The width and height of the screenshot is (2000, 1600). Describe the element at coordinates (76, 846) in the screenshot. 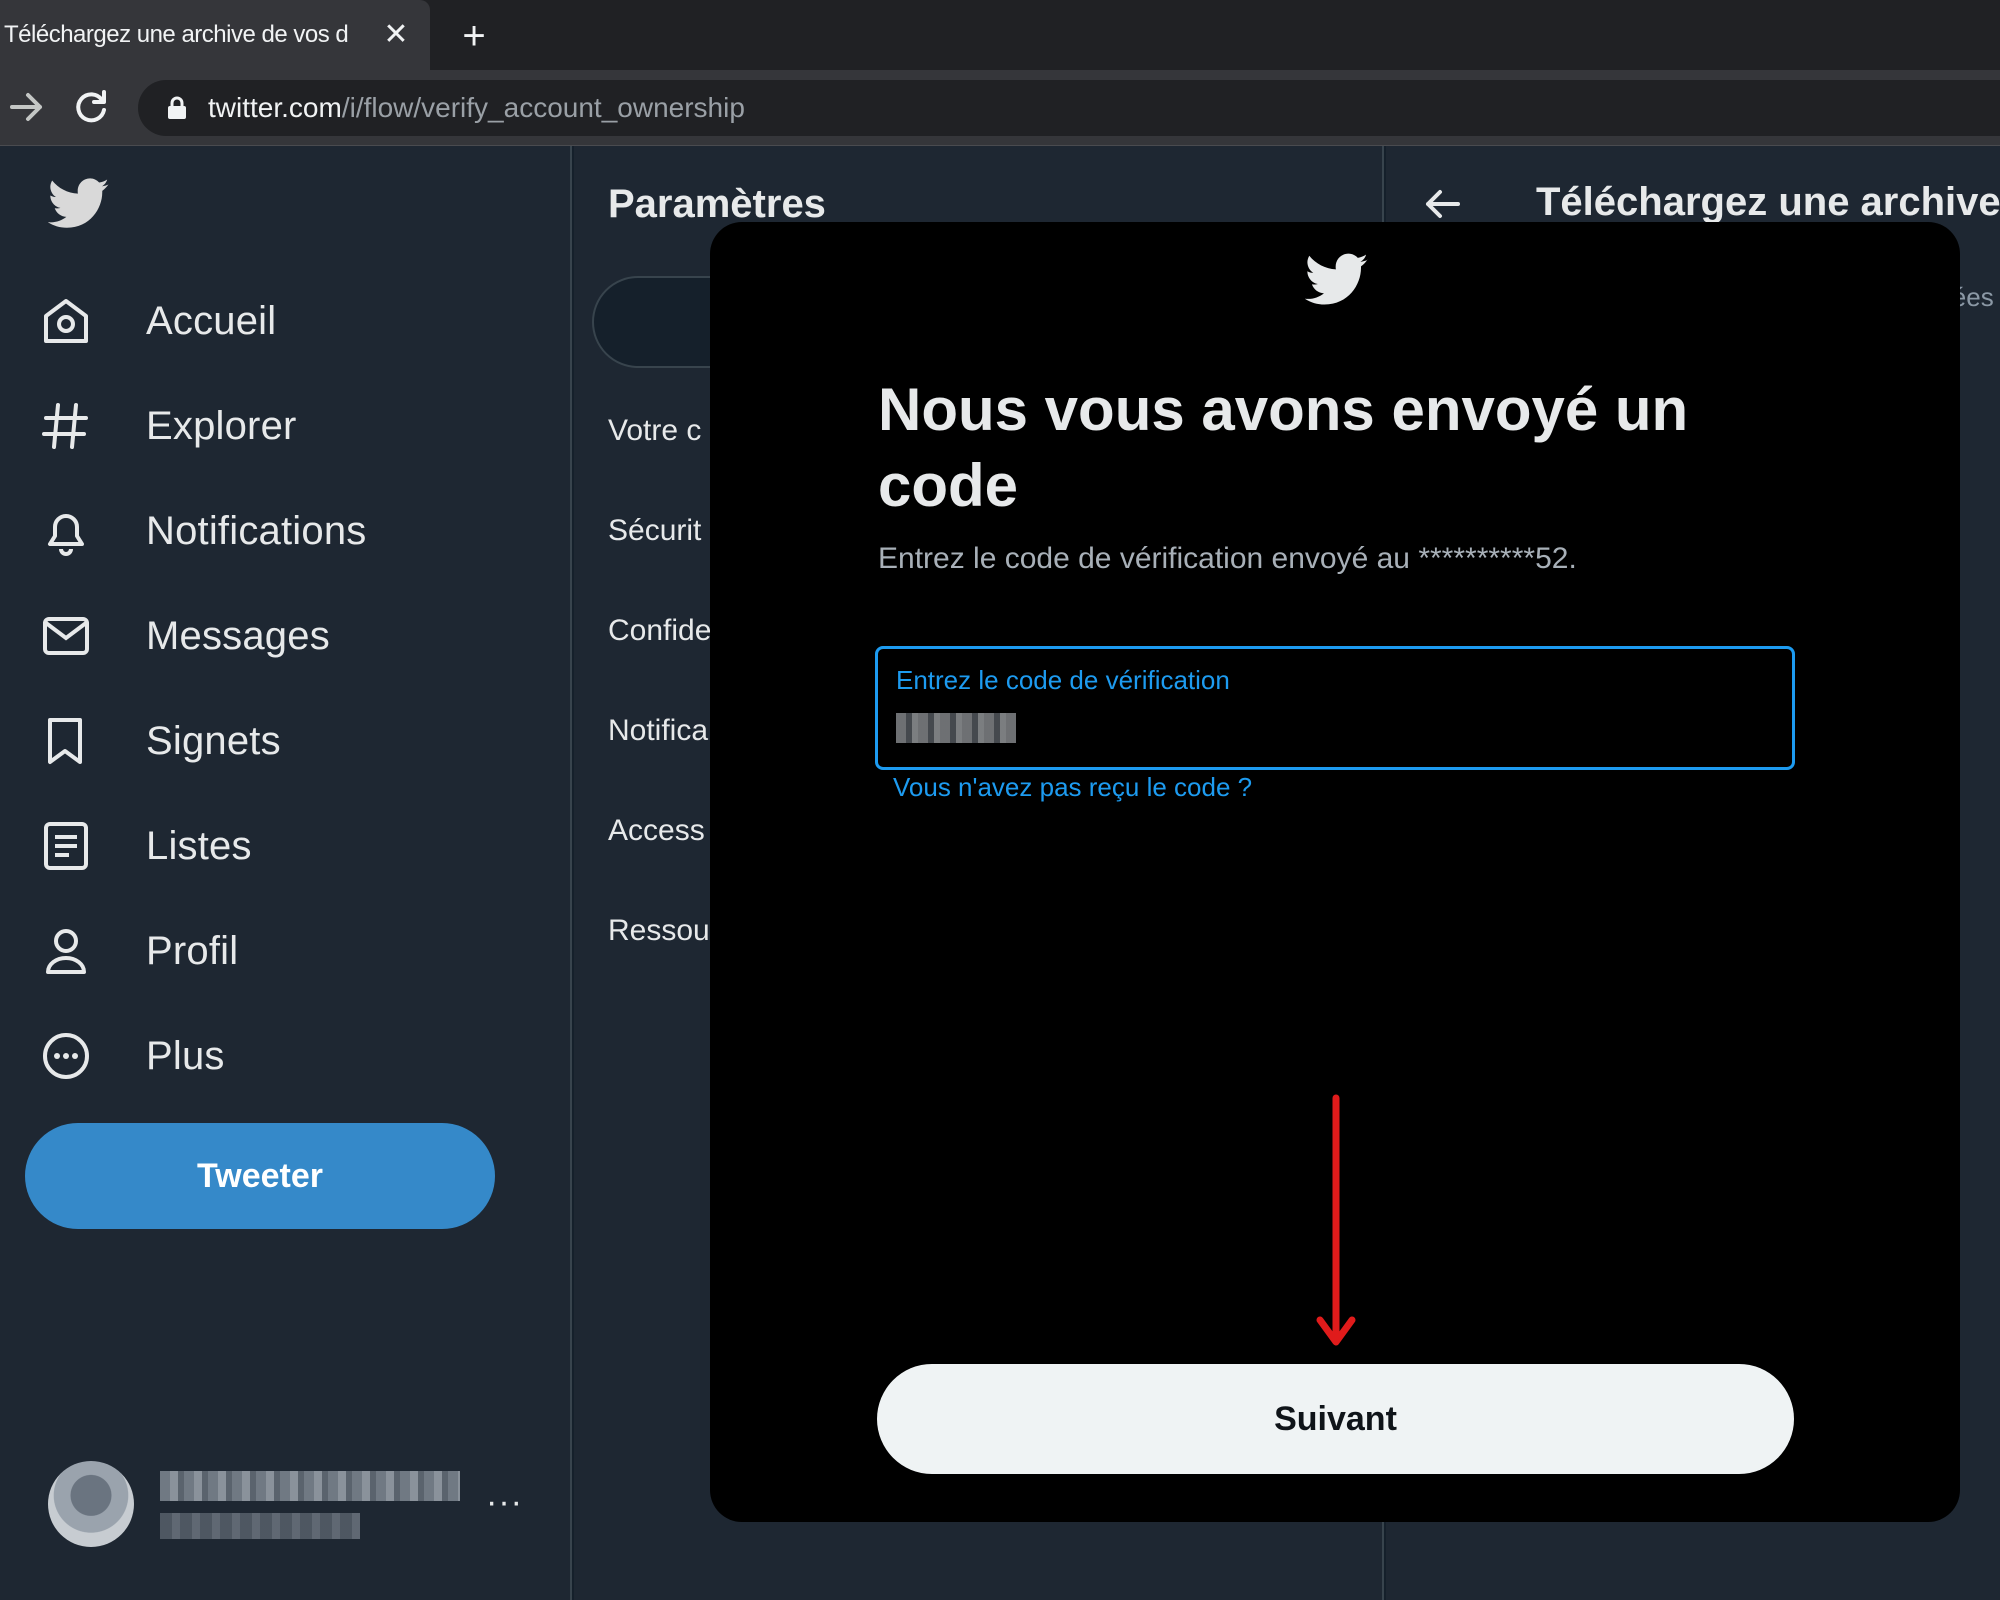

I see `list-icon` at that location.